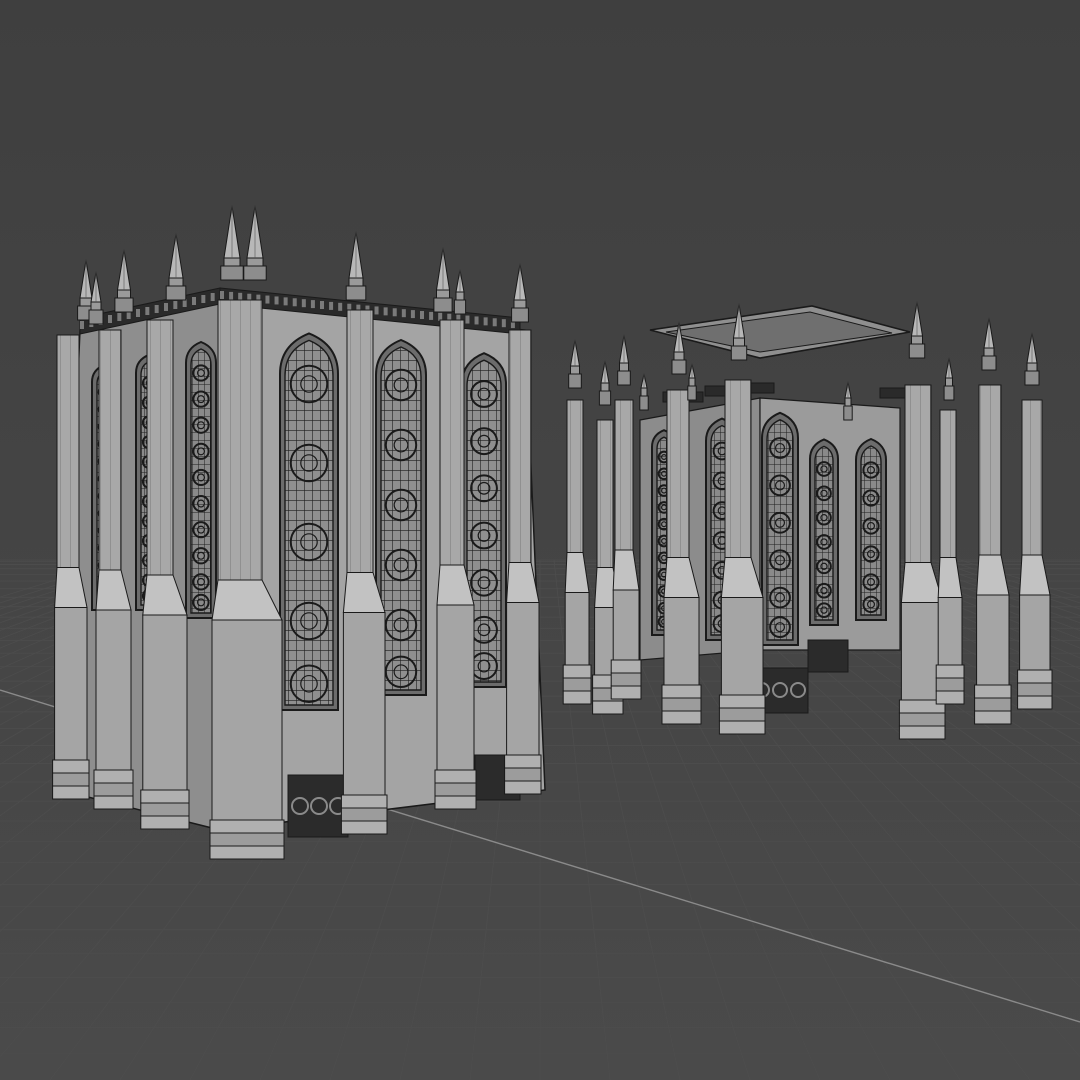 This screenshot has height=1080, width=1080. I want to click on lattice-panel, so click(318, 806).